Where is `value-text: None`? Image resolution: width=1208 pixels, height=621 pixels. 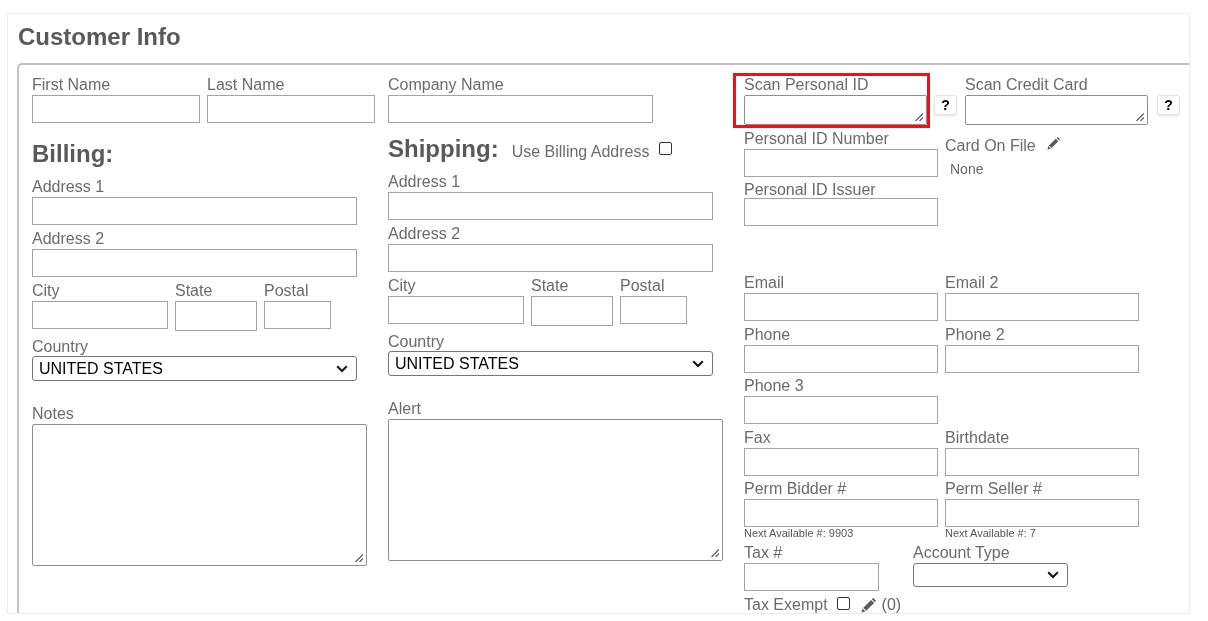
value-text: None is located at coordinates (967, 169).